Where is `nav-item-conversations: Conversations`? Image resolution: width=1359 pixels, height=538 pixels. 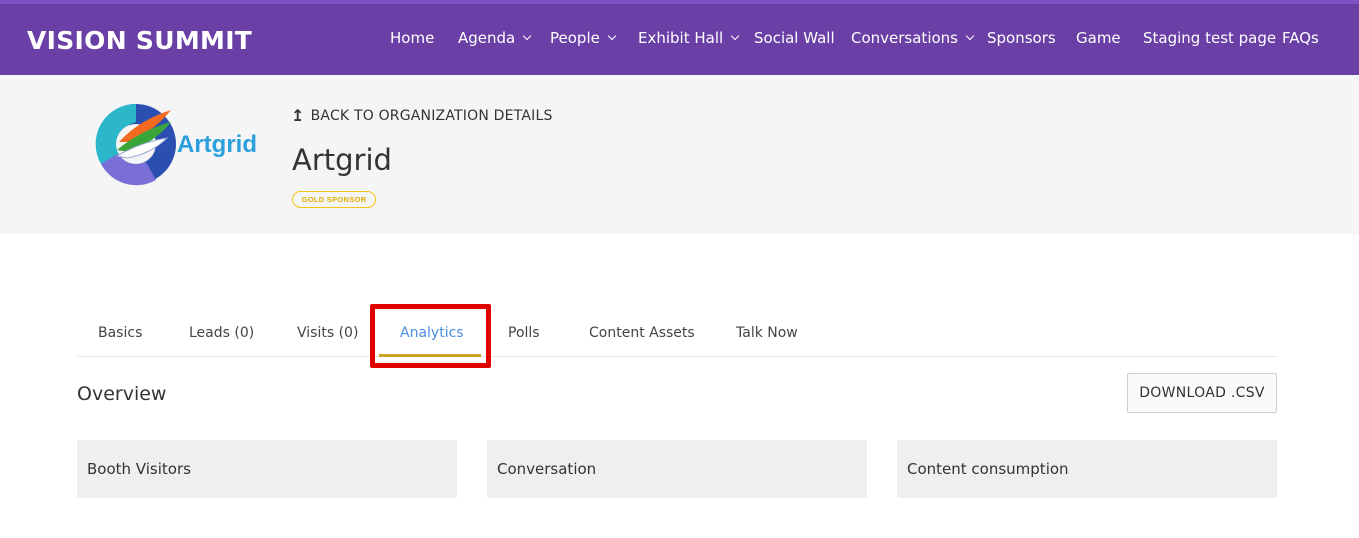 nav-item-conversations: Conversations is located at coordinates (913, 38).